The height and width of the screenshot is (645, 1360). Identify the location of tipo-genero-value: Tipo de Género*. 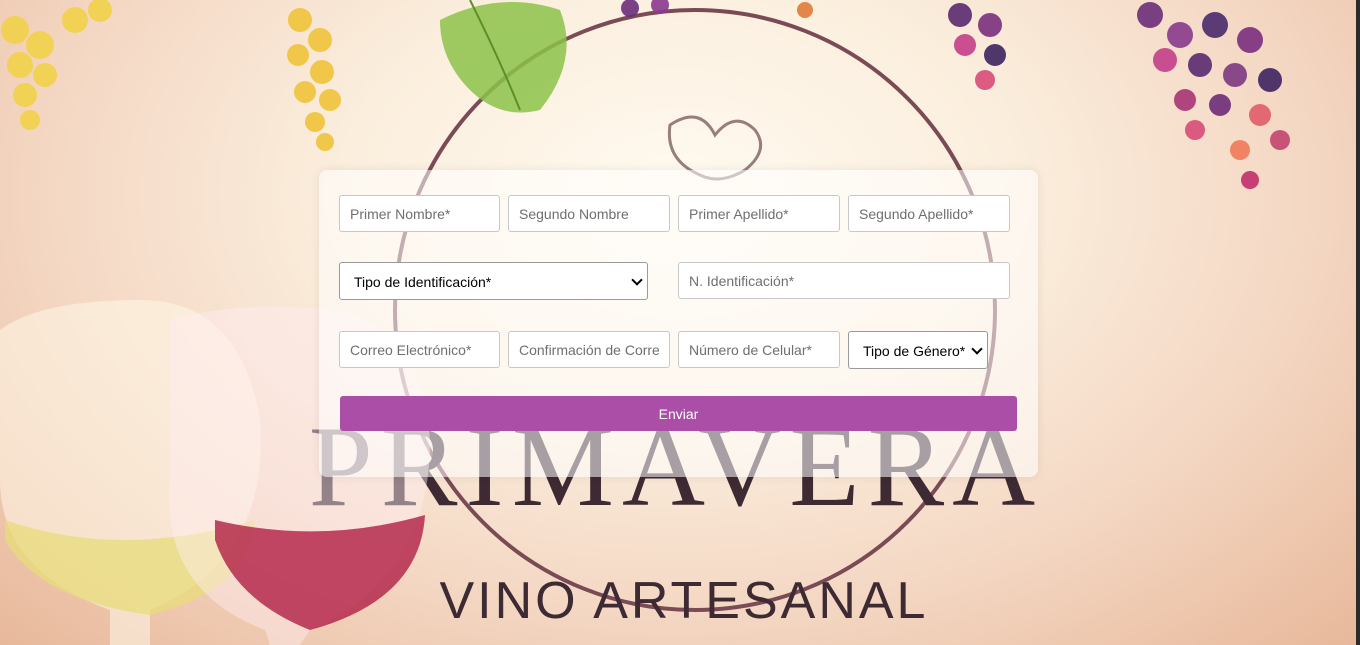
(914, 351).